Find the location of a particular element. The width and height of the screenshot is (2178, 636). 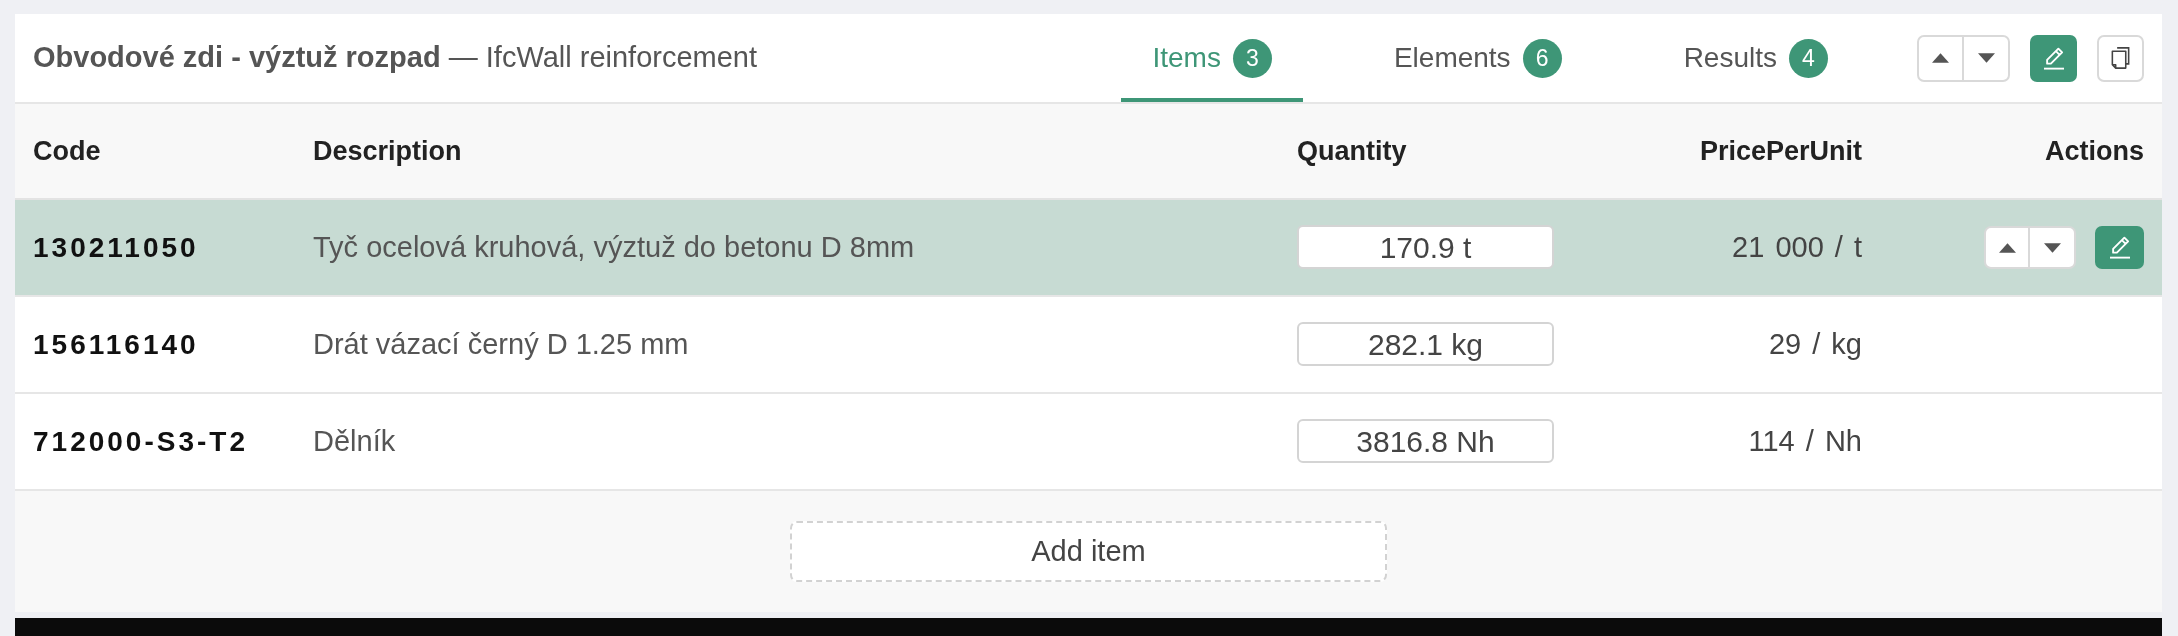

column-header: Description is located at coordinates (387, 150).